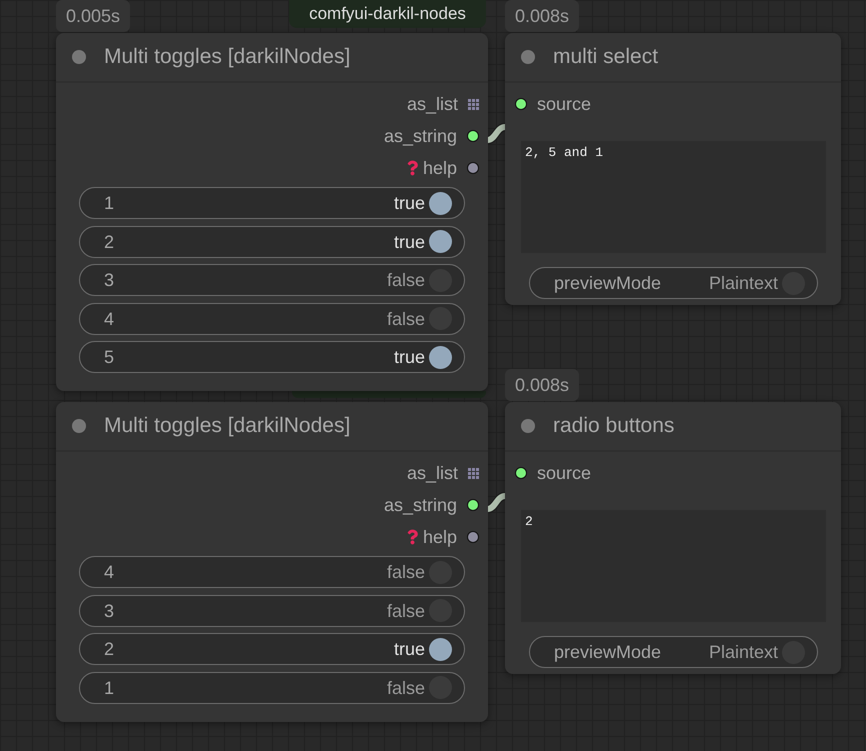  What do you see at coordinates (605, 57) in the screenshot?
I see `node-title: multi select` at bounding box center [605, 57].